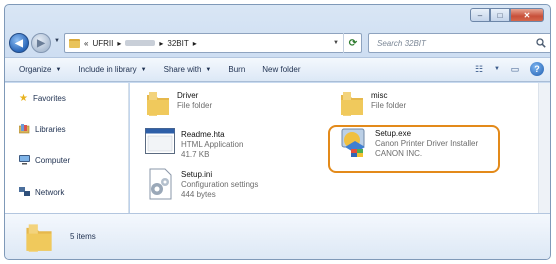 This screenshot has width=556, height=264. What do you see at coordinates (49, 98) in the screenshot?
I see `sidebar-item-label: Favorites` at bounding box center [49, 98].